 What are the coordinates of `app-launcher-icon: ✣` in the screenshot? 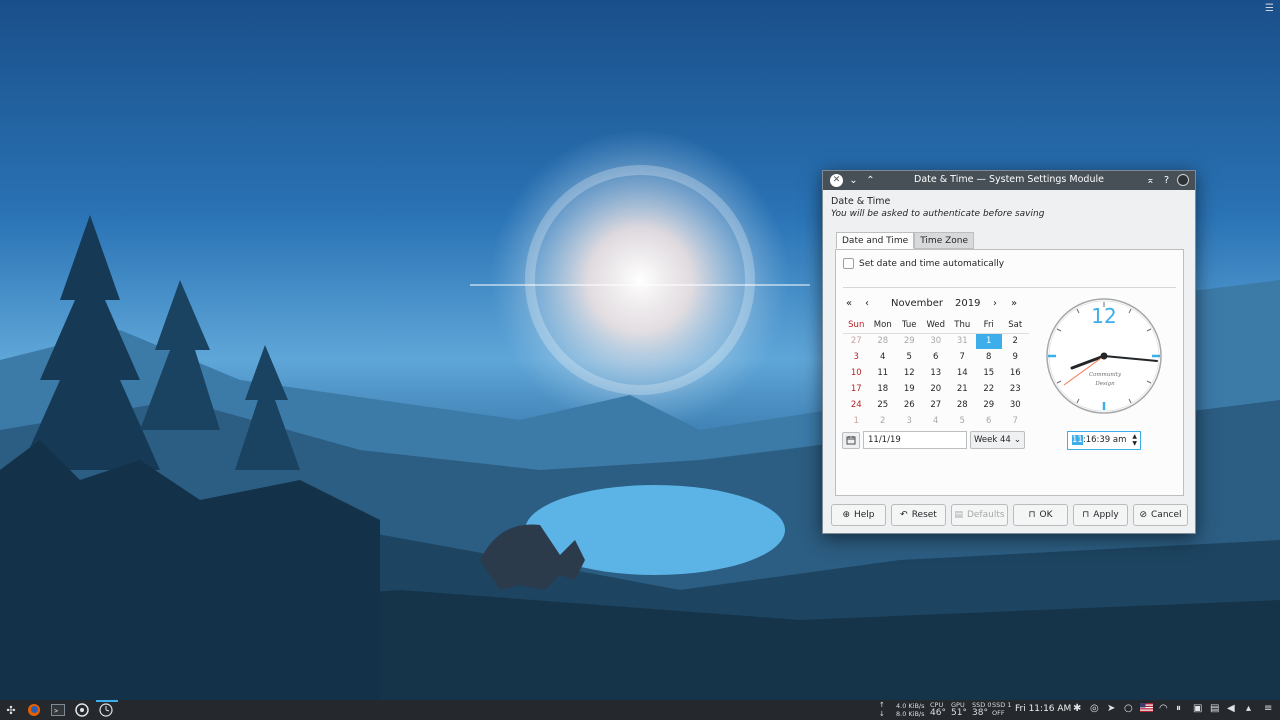 It's located at (11, 710).